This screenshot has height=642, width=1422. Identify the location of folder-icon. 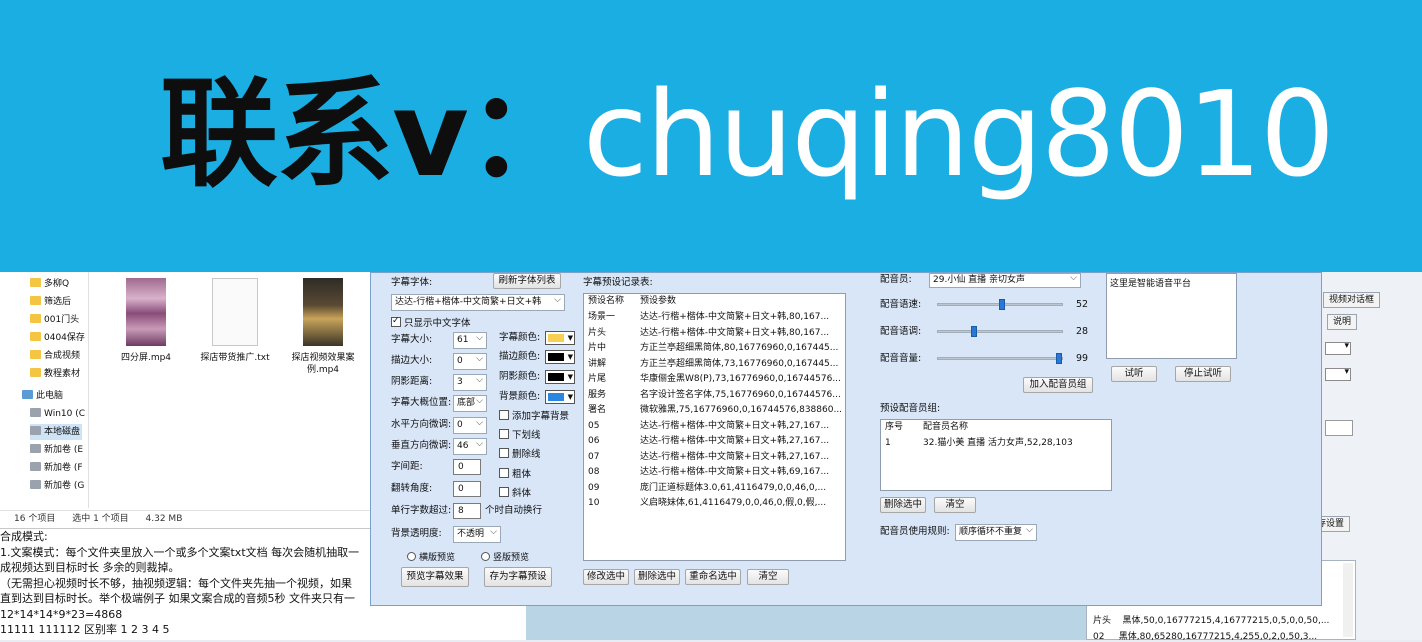
(35, 336).